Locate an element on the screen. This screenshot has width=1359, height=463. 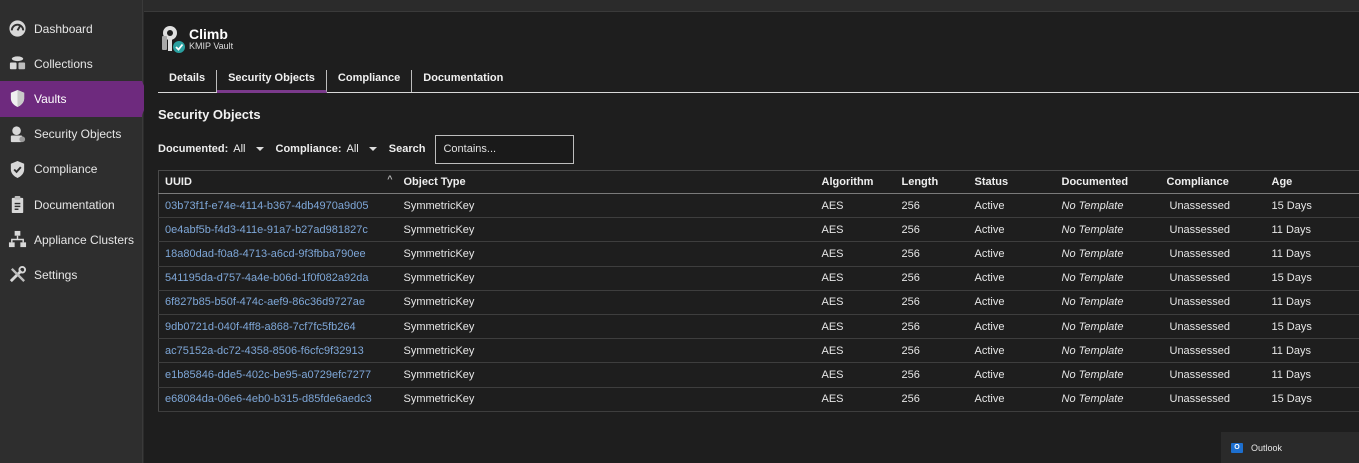
sidebar-item-appliance-clusters: Appliance Clusters is located at coordinates (71, 239).